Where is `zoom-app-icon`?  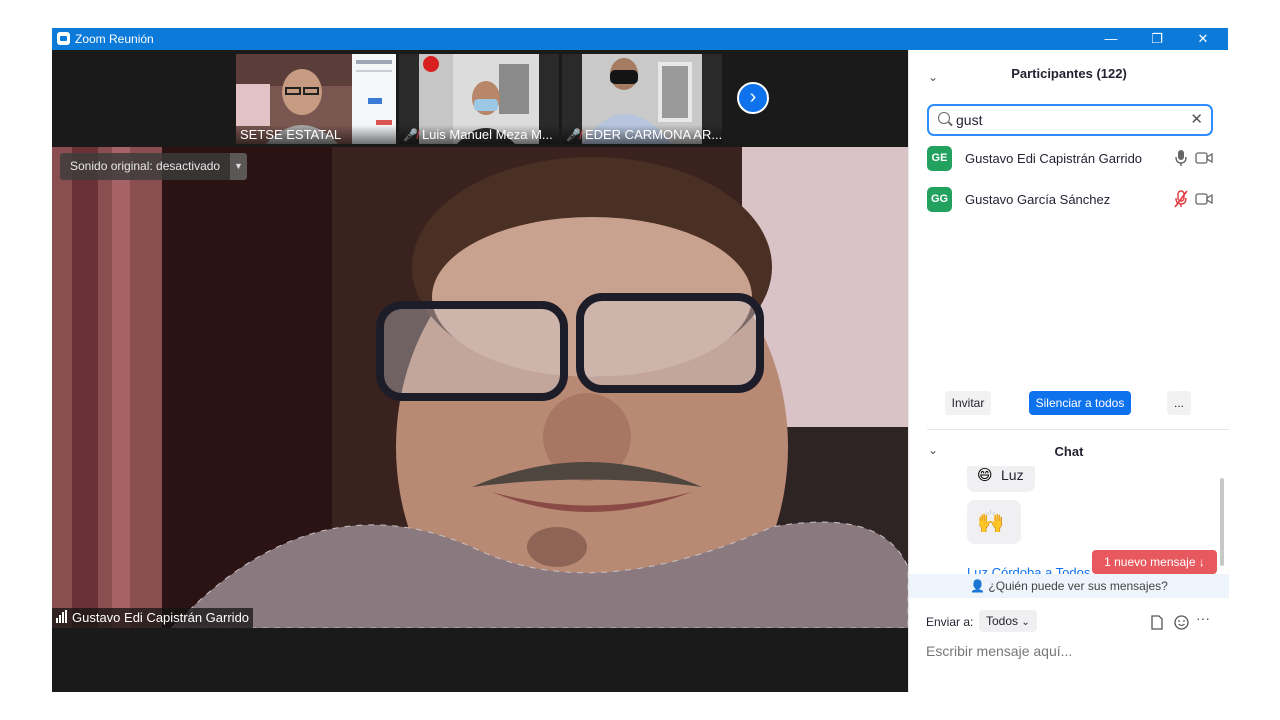 zoom-app-icon is located at coordinates (63, 38).